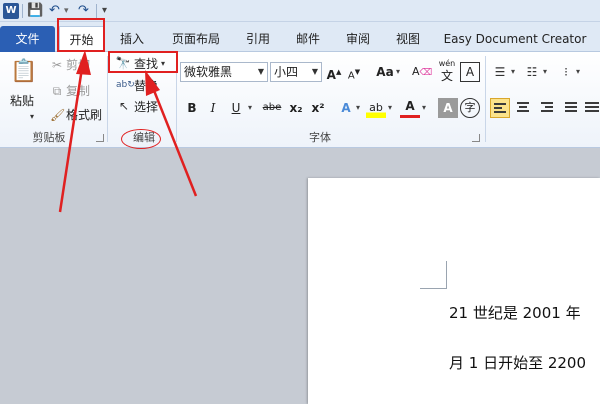  Describe the element at coordinates (485, 99) in the screenshot. I see `group-divider` at that location.